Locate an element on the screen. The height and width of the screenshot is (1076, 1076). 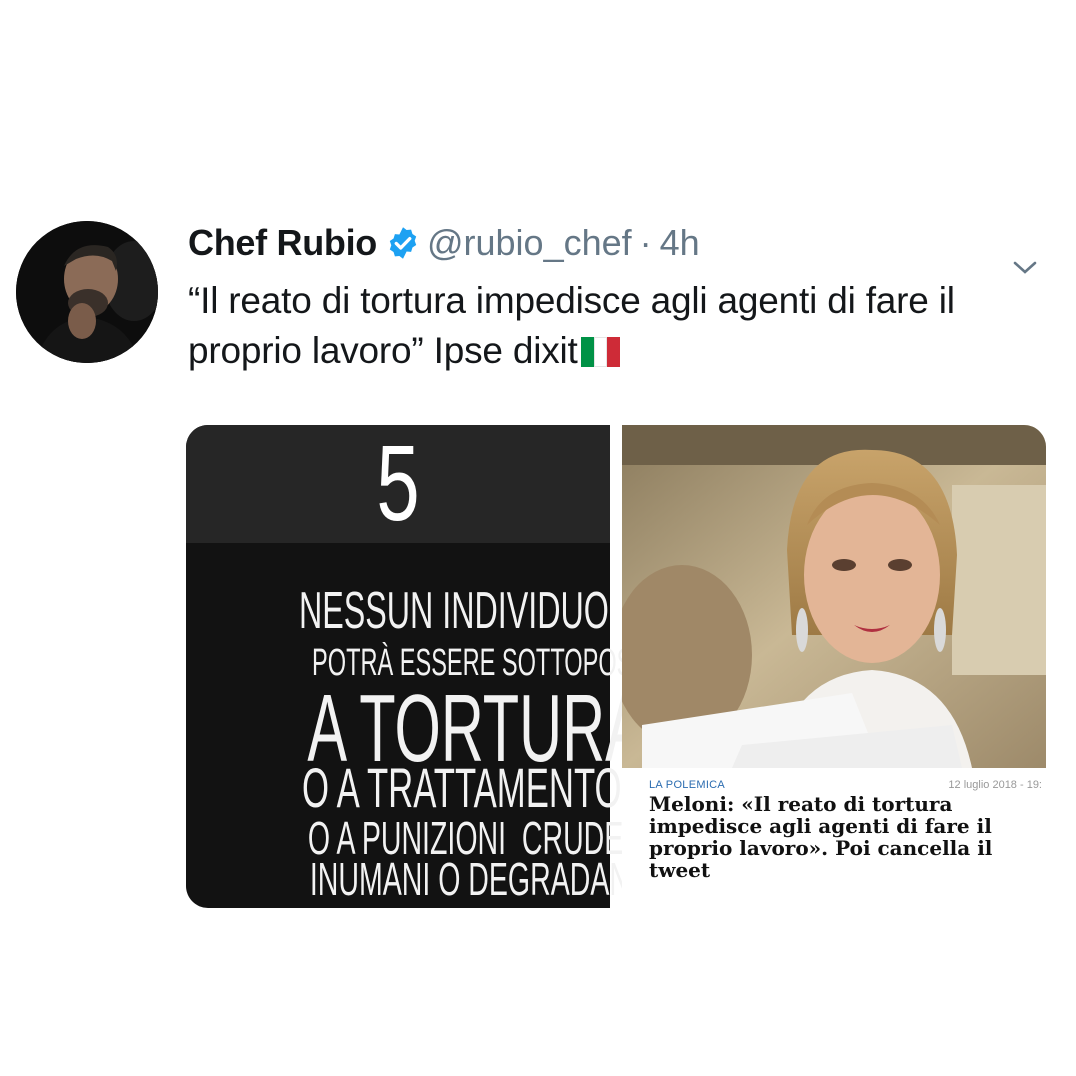
article-line-6: INUMANI O DEGRADANTI is located at coordinates (482, 879).